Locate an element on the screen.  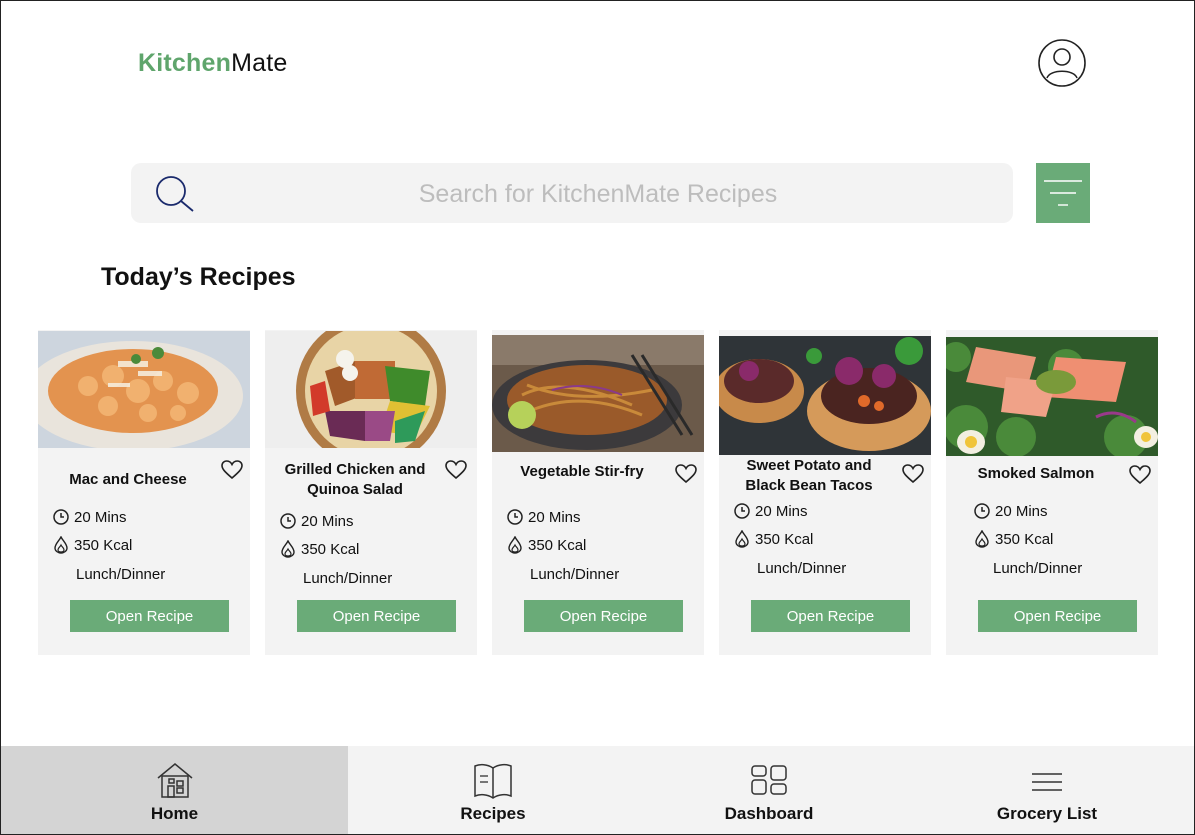
nav-label-home: Home is located at coordinates (174, 813).